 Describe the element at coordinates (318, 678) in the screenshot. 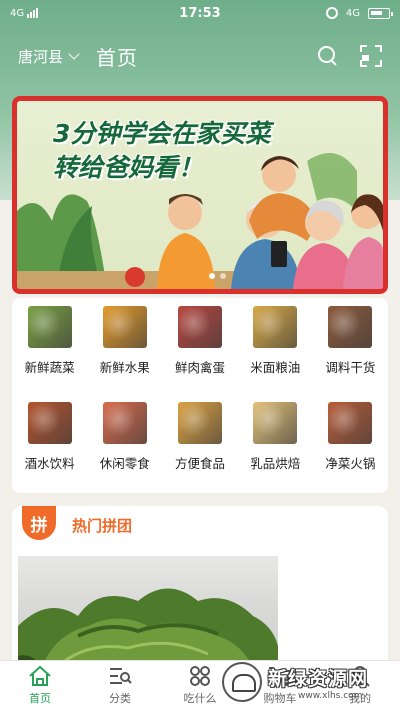

I see `watermark-title: 新绿资源网` at that location.